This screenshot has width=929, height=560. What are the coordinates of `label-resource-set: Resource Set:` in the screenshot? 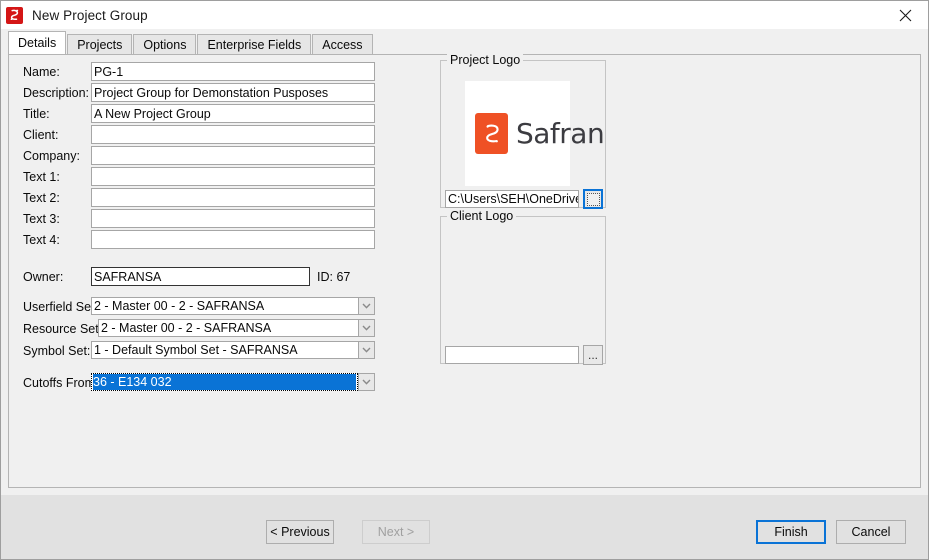 It's located at (63, 329).